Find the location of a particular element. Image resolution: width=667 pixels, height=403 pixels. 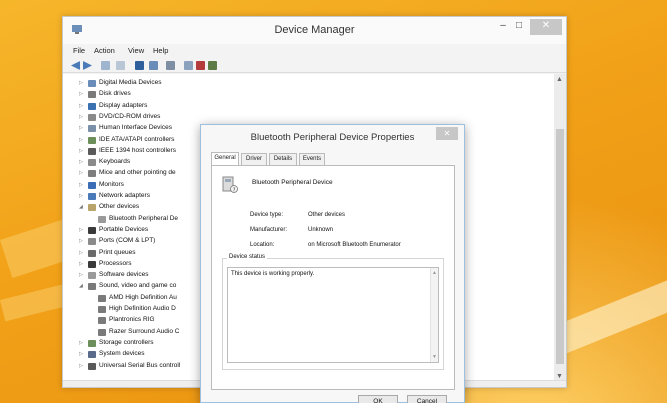

status-scroll-up-icon: ▲ is located at coordinates (434, 273).